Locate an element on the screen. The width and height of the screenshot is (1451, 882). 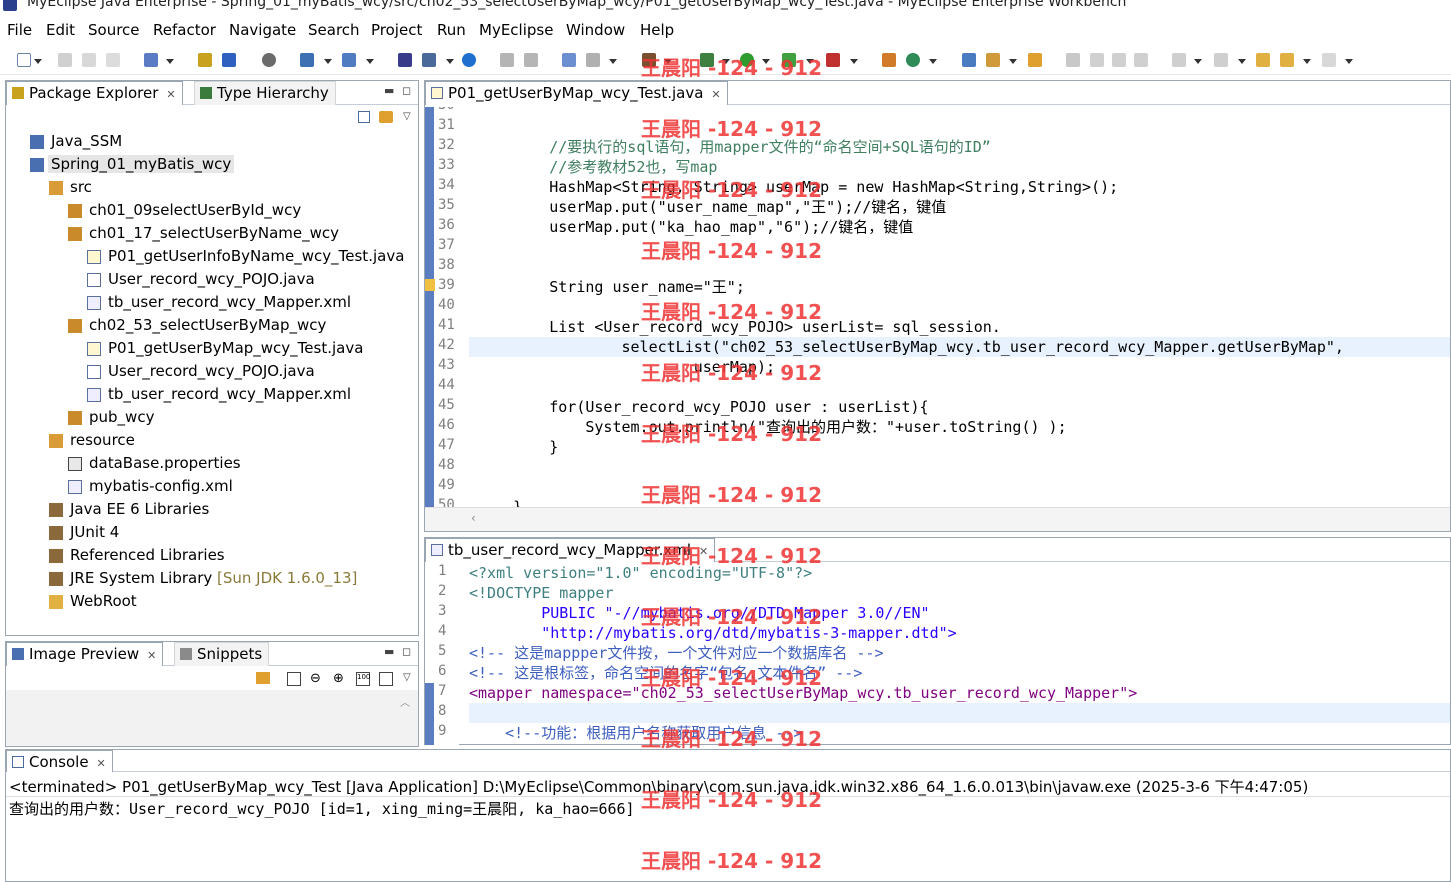
toggle-mark-icon is located at coordinates (1073, 60).